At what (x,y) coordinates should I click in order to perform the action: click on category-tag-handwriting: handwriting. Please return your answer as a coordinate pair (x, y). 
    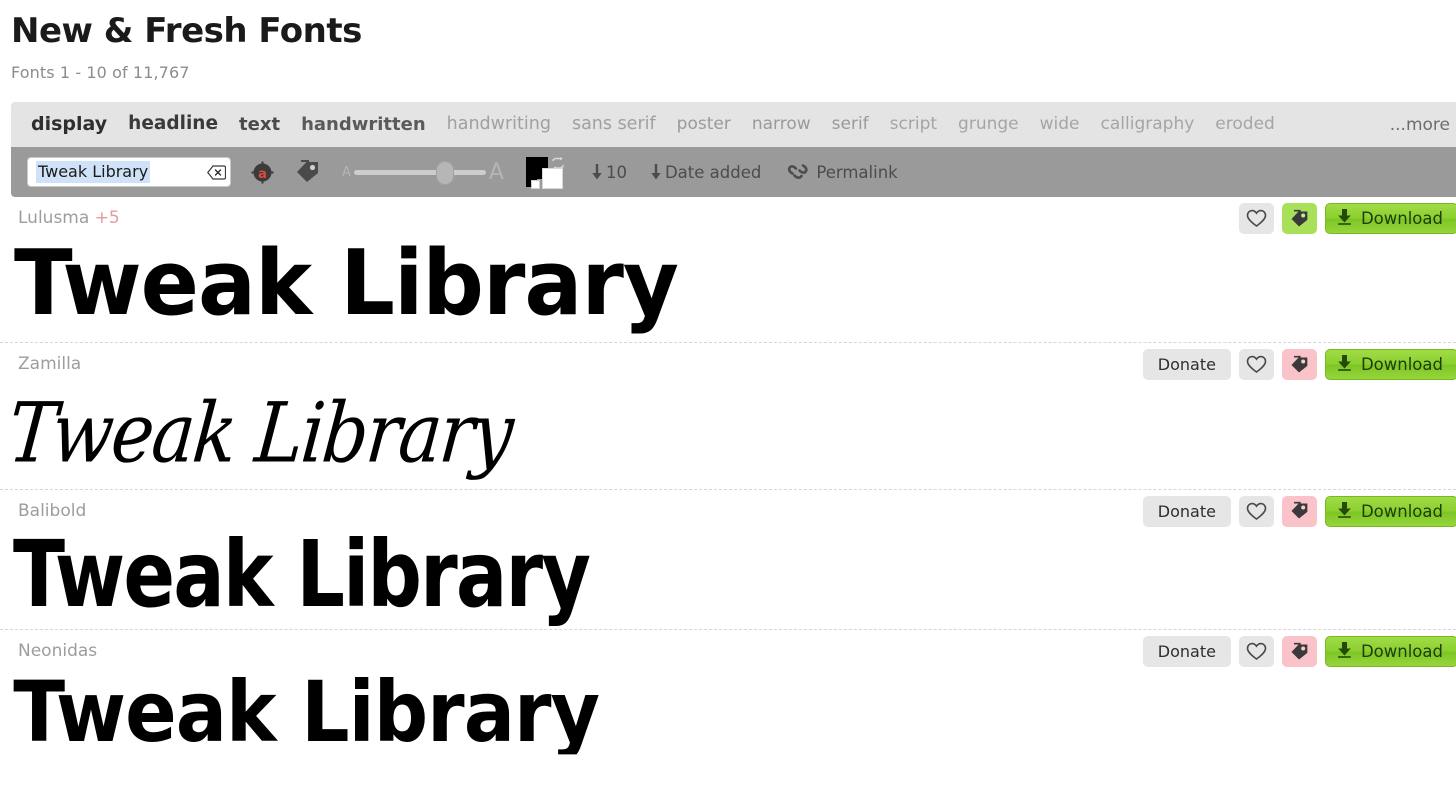
    Looking at the image, I should click on (499, 124).